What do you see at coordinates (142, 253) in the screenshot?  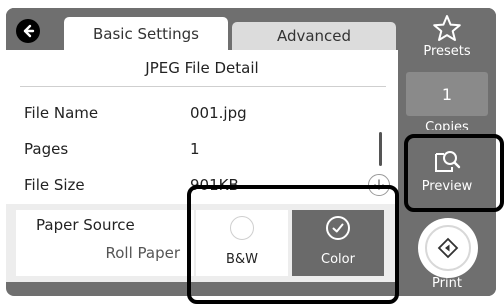 I see `paper-source-value: Roll Paper` at bounding box center [142, 253].